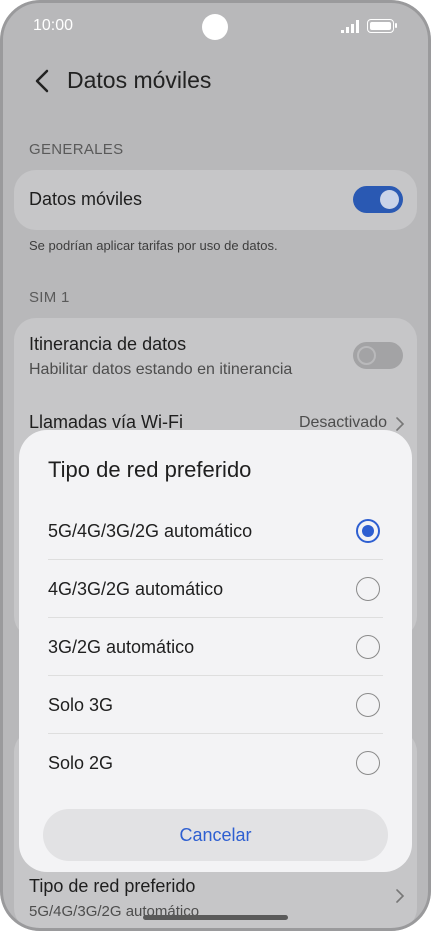 The height and width of the screenshot is (931, 431). What do you see at coordinates (378, 199) in the screenshot?
I see `mobile-data-toggle` at bounding box center [378, 199].